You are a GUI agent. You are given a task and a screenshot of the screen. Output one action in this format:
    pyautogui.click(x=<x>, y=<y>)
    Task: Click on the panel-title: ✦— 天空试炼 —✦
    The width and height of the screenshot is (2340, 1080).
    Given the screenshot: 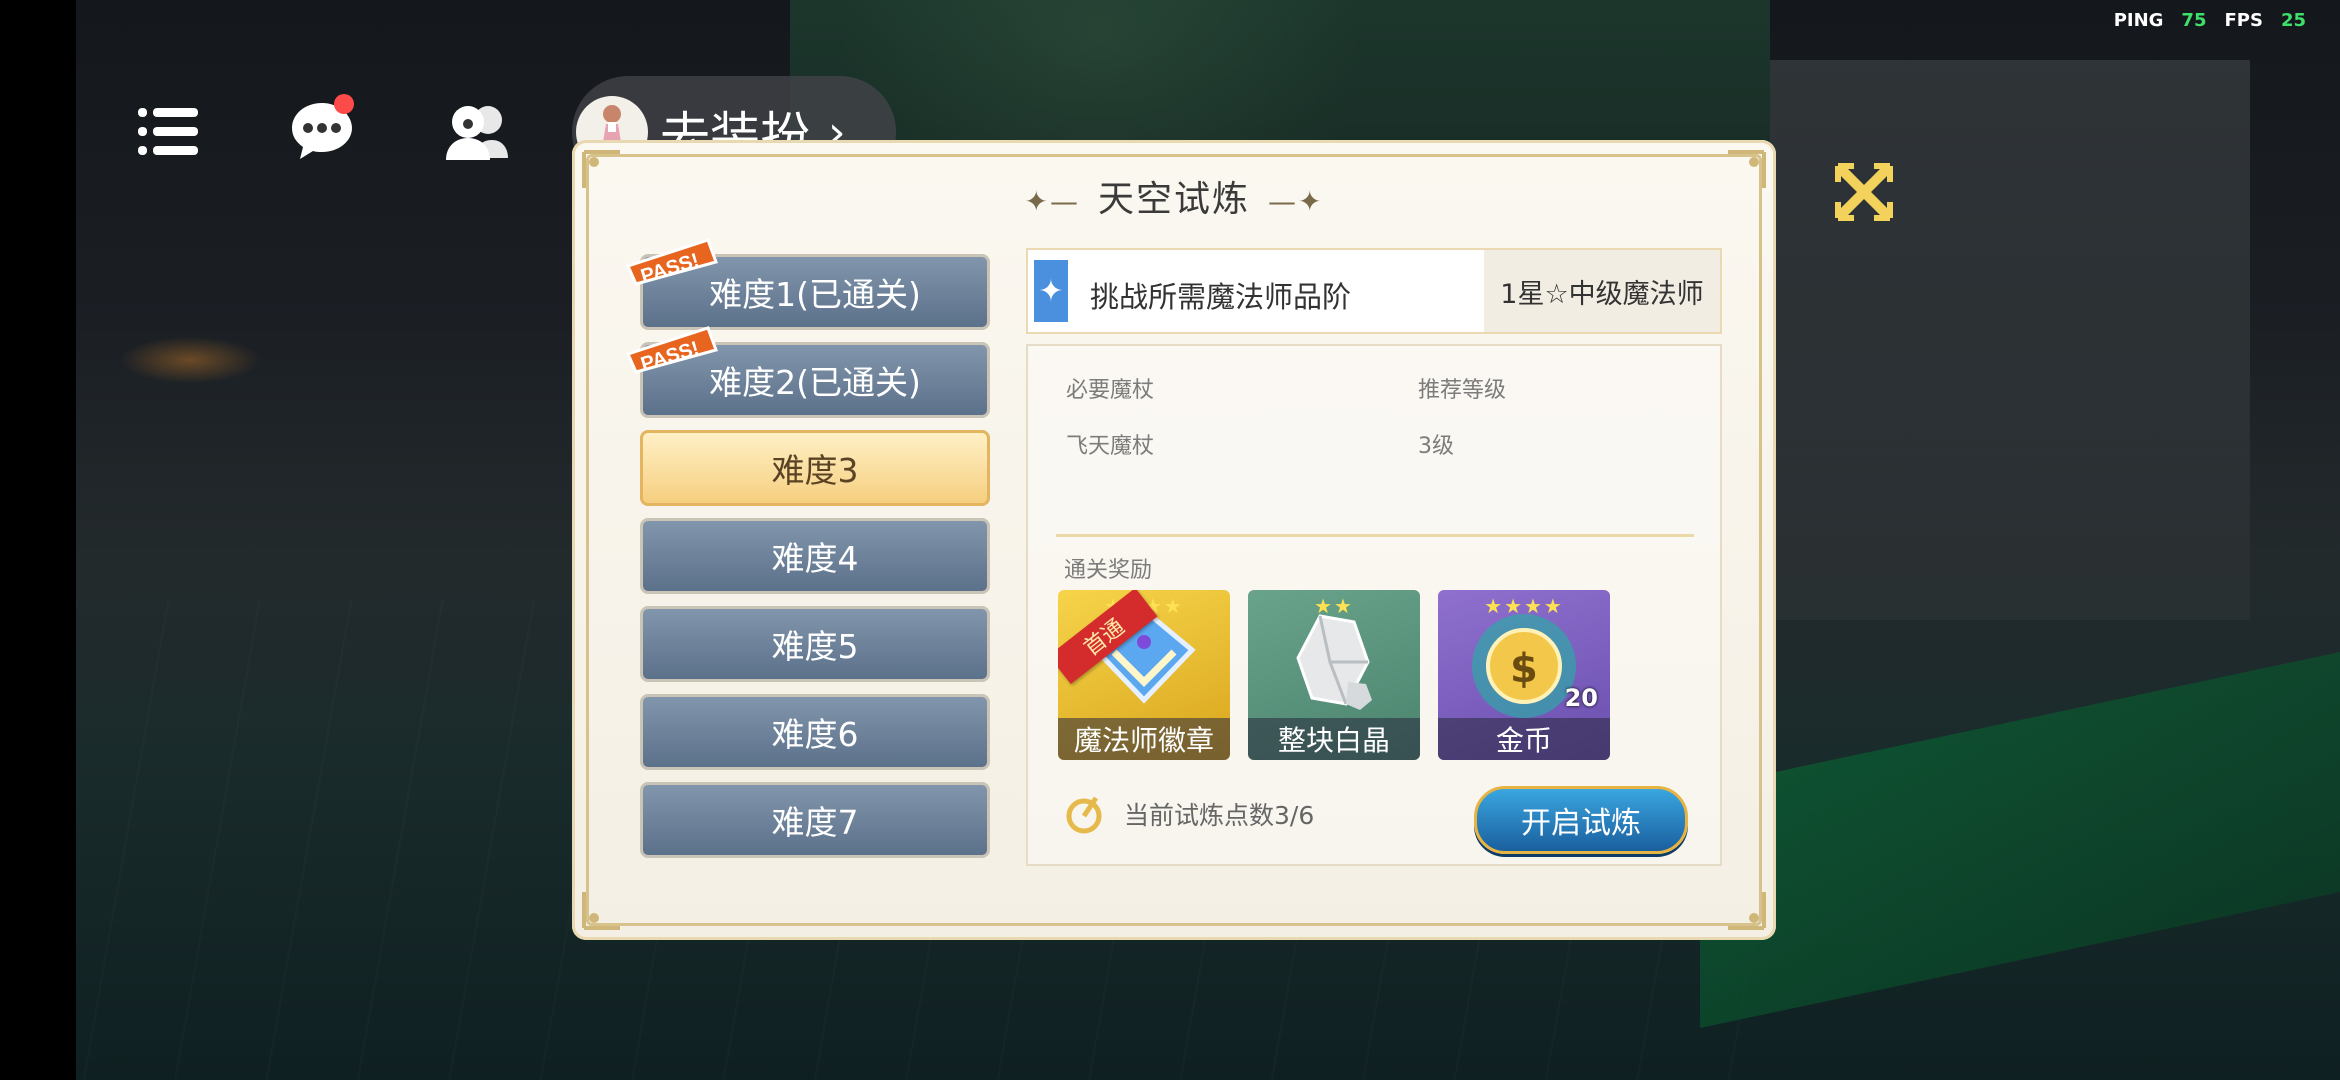 What is the action you would take?
    pyautogui.click(x=1174, y=196)
    